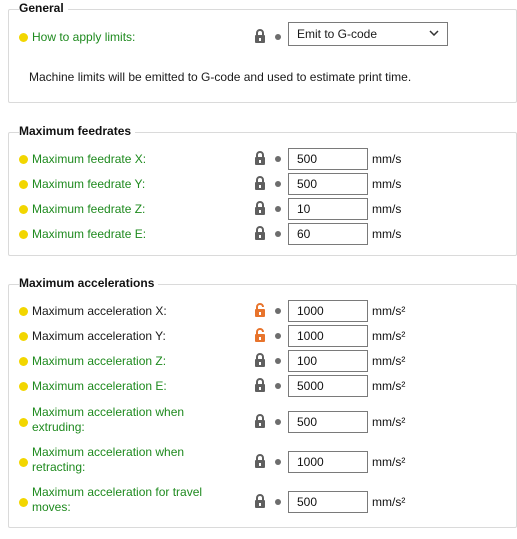  What do you see at coordinates (389, 502) in the screenshot?
I see `acceleration-travel-unit: mm/s²` at bounding box center [389, 502].